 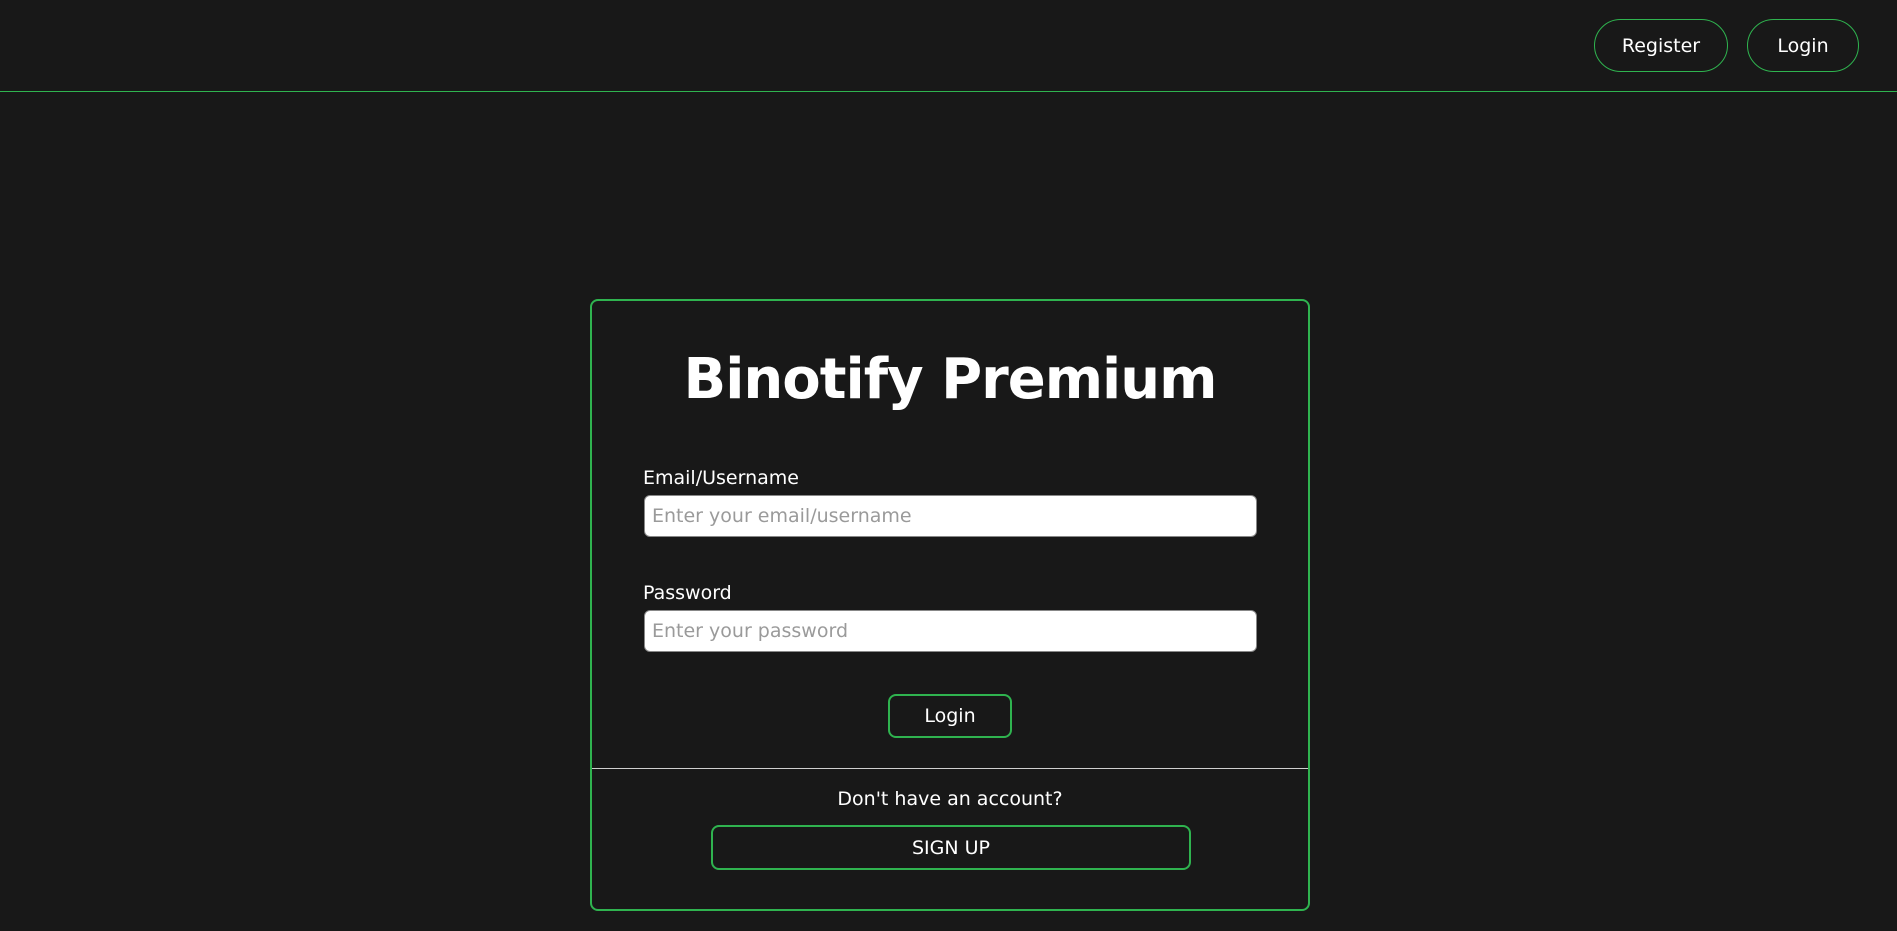 What do you see at coordinates (1661, 45) in the screenshot?
I see `register-button: Register` at bounding box center [1661, 45].